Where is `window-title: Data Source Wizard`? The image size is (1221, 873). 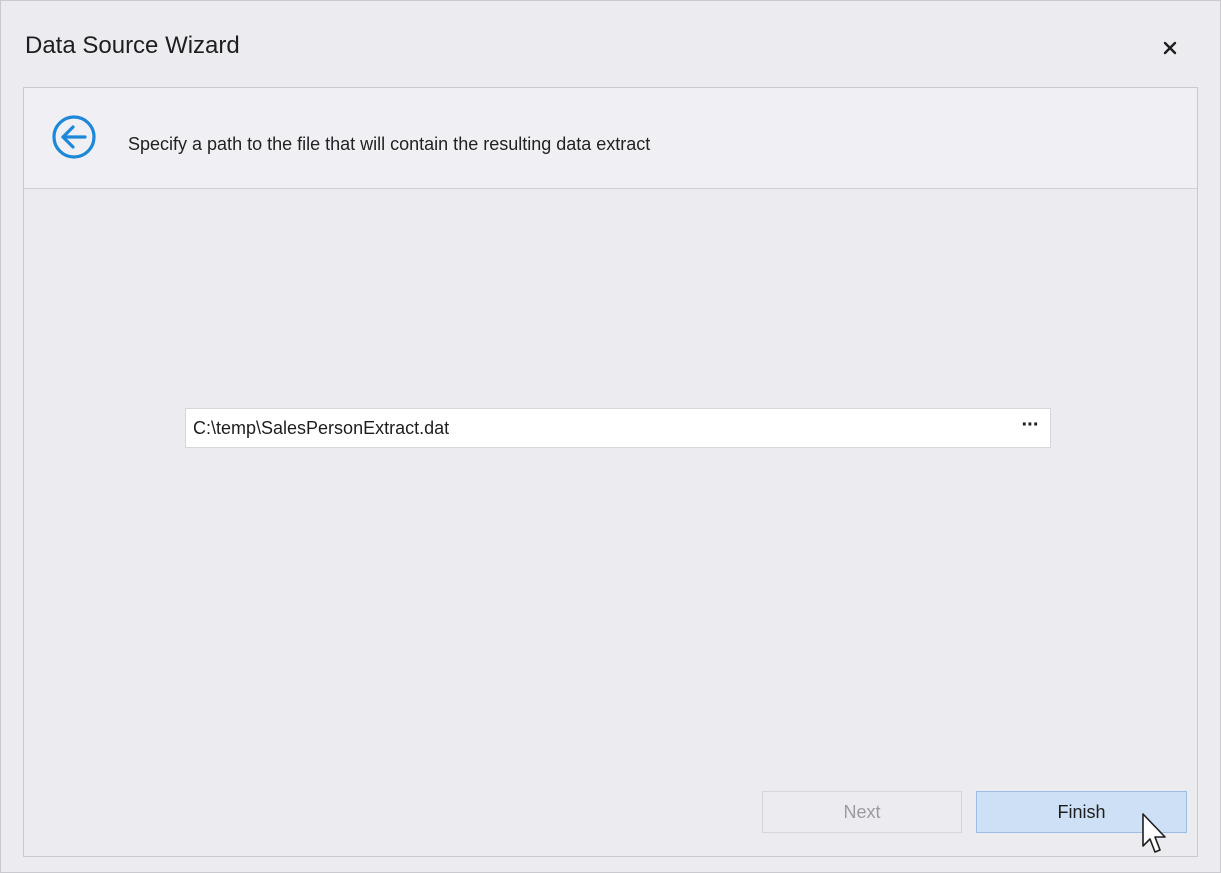
window-title: Data Source Wizard is located at coordinates (132, 45).